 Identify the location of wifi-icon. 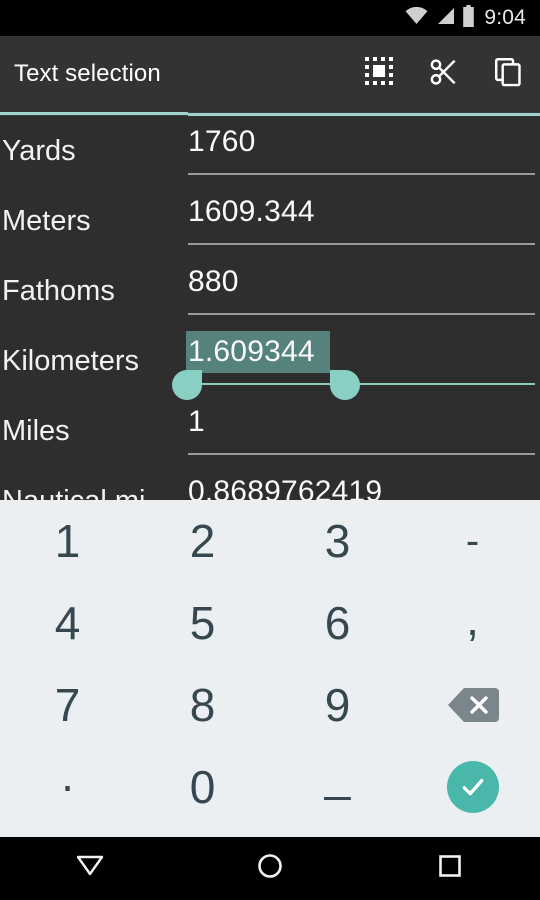
(416, 18).